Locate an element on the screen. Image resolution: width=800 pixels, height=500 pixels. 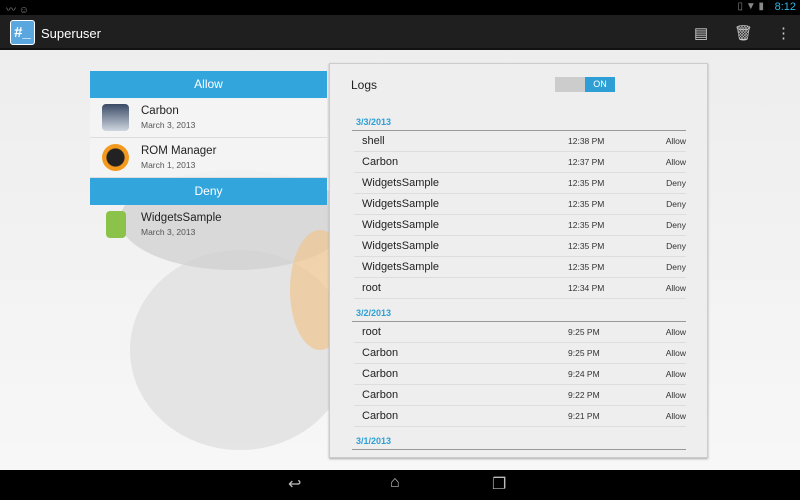
app-name: WidgetsSample is located at coordinates (181, 218).